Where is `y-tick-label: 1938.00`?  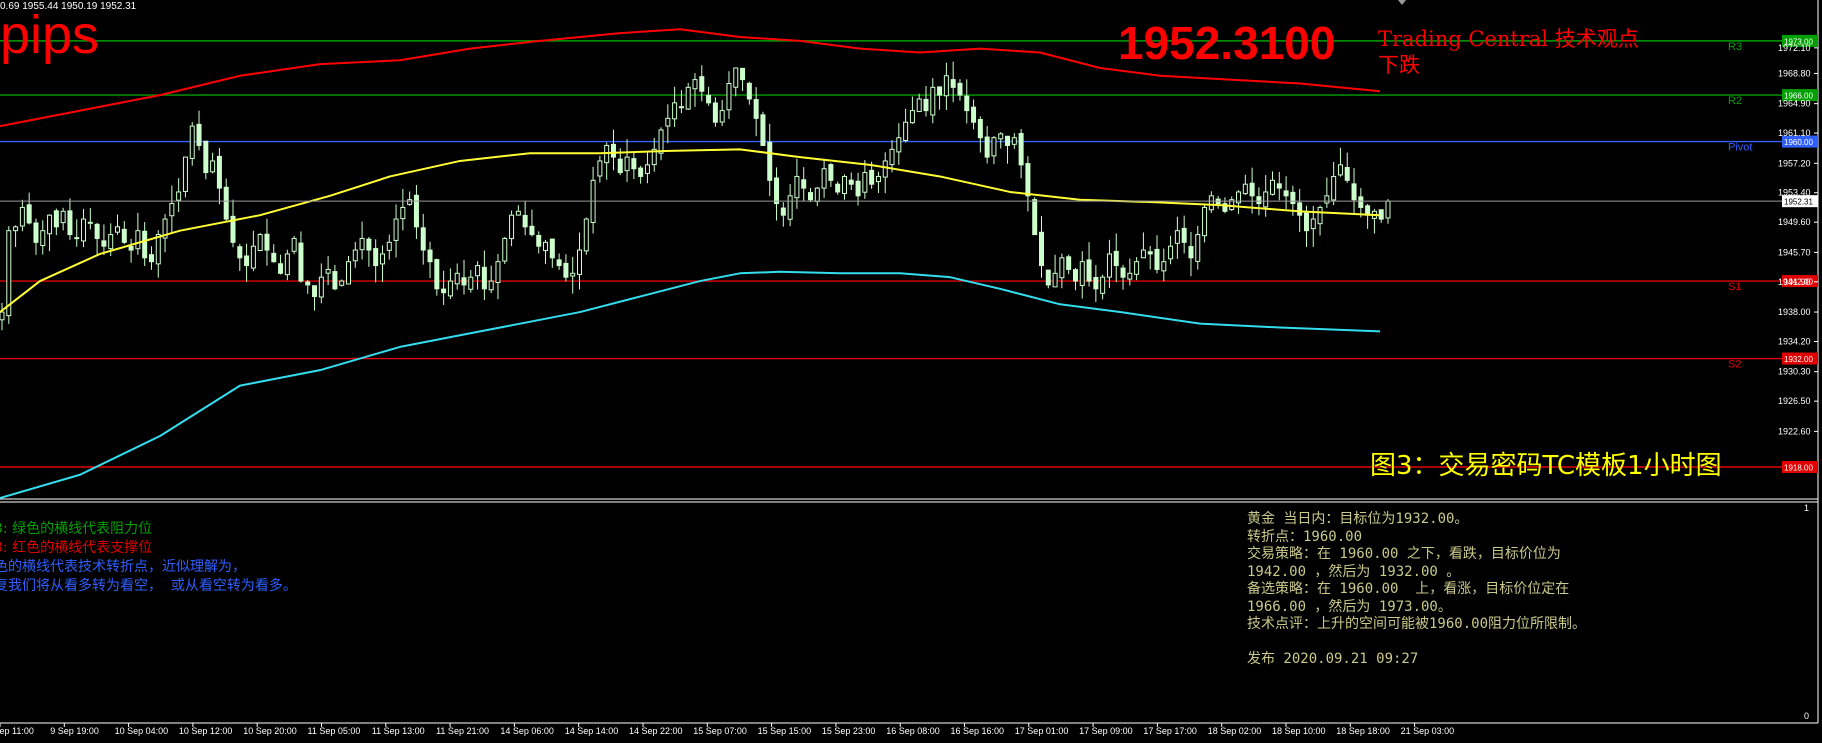
y-tick-label: 1938.00 is located at coordinates (1794, 312).